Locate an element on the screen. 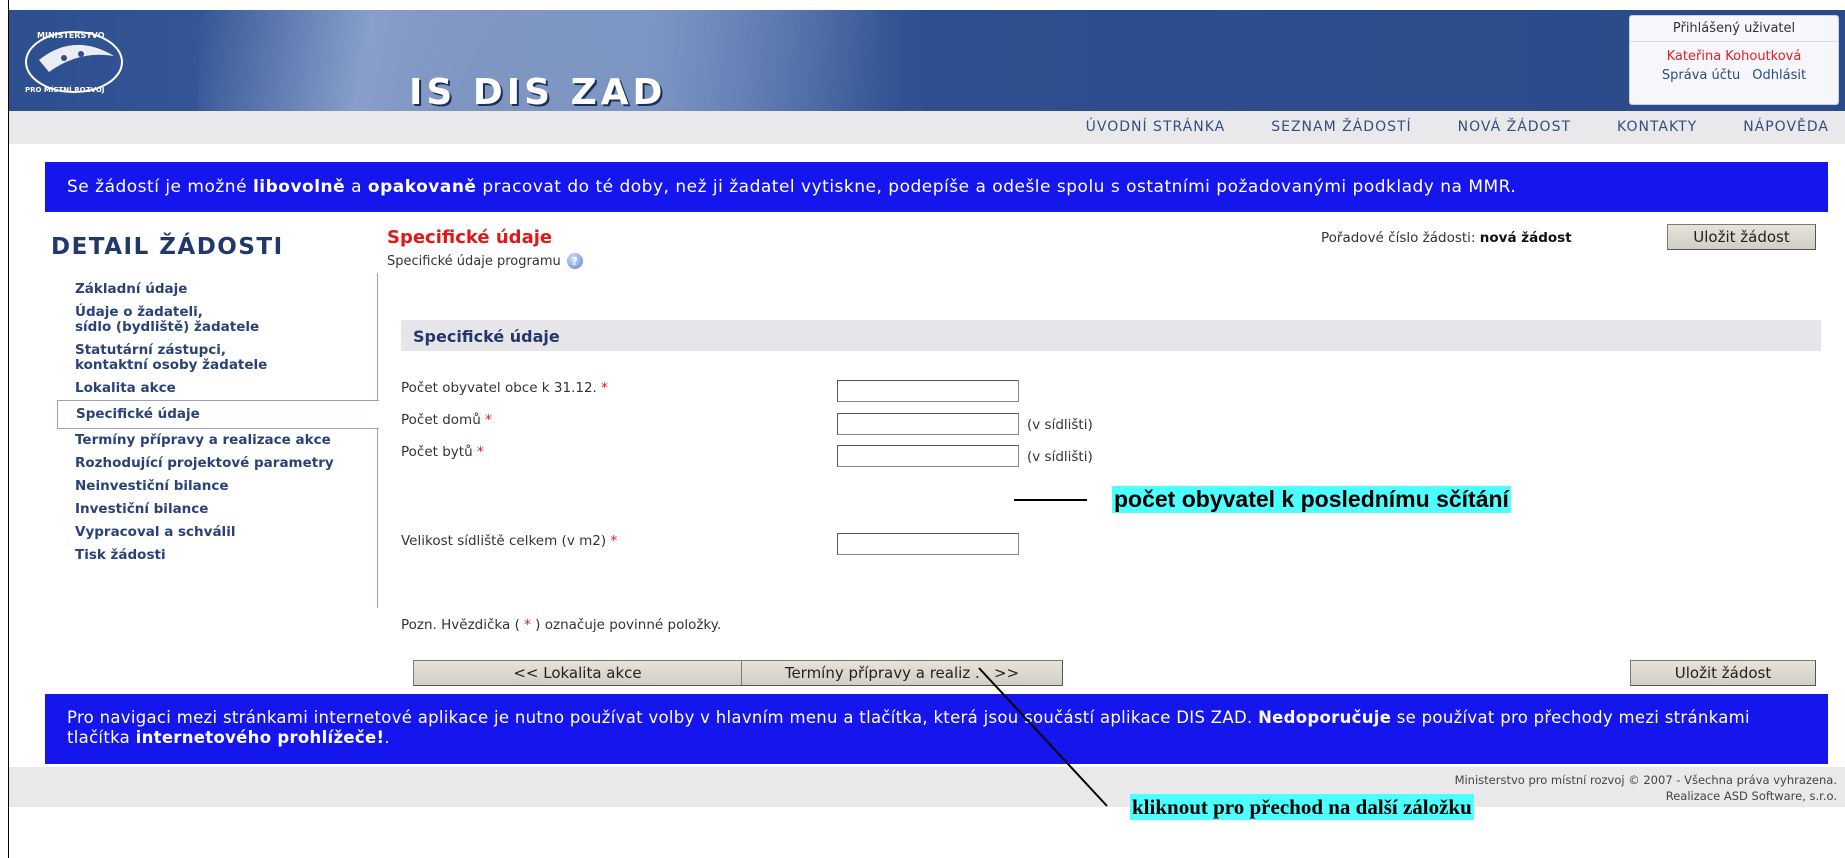 Image resolution: width=1845 pixels, height=858 pixels. user-box-title: Přihlášený uživatel is located at coordinates (1734, 29).